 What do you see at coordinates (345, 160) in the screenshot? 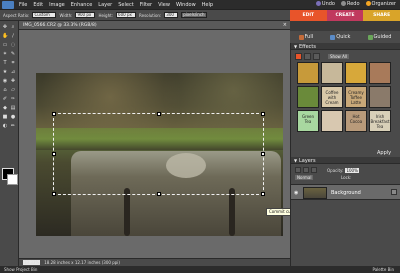
I see `layers-panel-header: ▼ Layers` at bounding box center [345, 160].